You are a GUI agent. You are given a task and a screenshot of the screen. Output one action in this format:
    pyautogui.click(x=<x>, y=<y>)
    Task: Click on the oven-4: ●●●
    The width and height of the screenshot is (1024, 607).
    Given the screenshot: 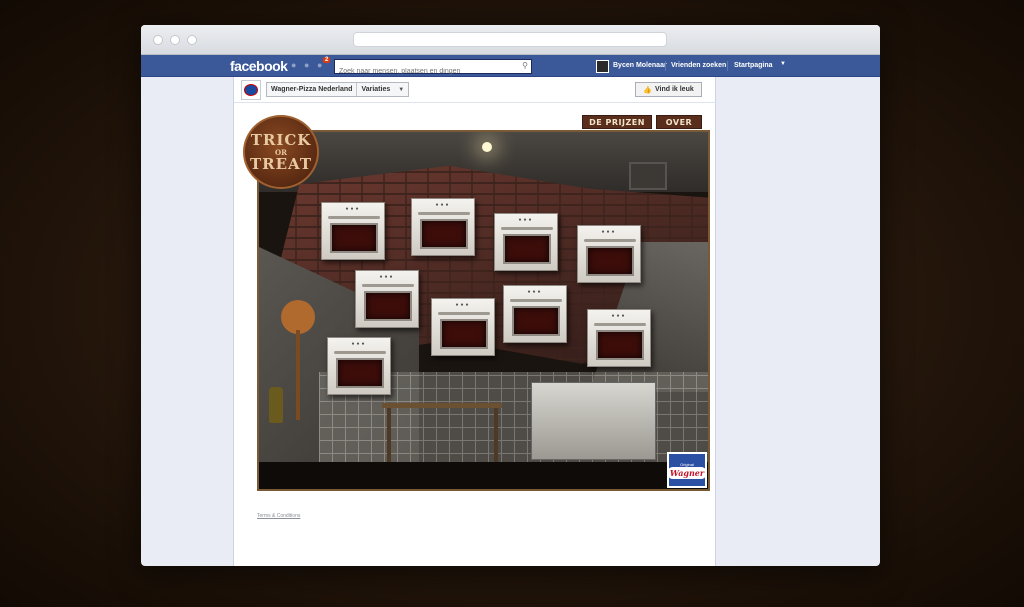 What is the action you would take?
    pyautogui.click(x=609, y=254)
    